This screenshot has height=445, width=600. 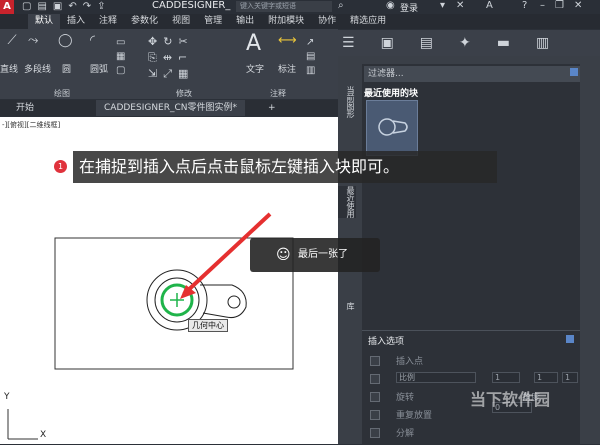 What do you see at coordinates (570, 377) in the screenshot?
I see `scale-z-input: 1` at bounding box center [570, 377].